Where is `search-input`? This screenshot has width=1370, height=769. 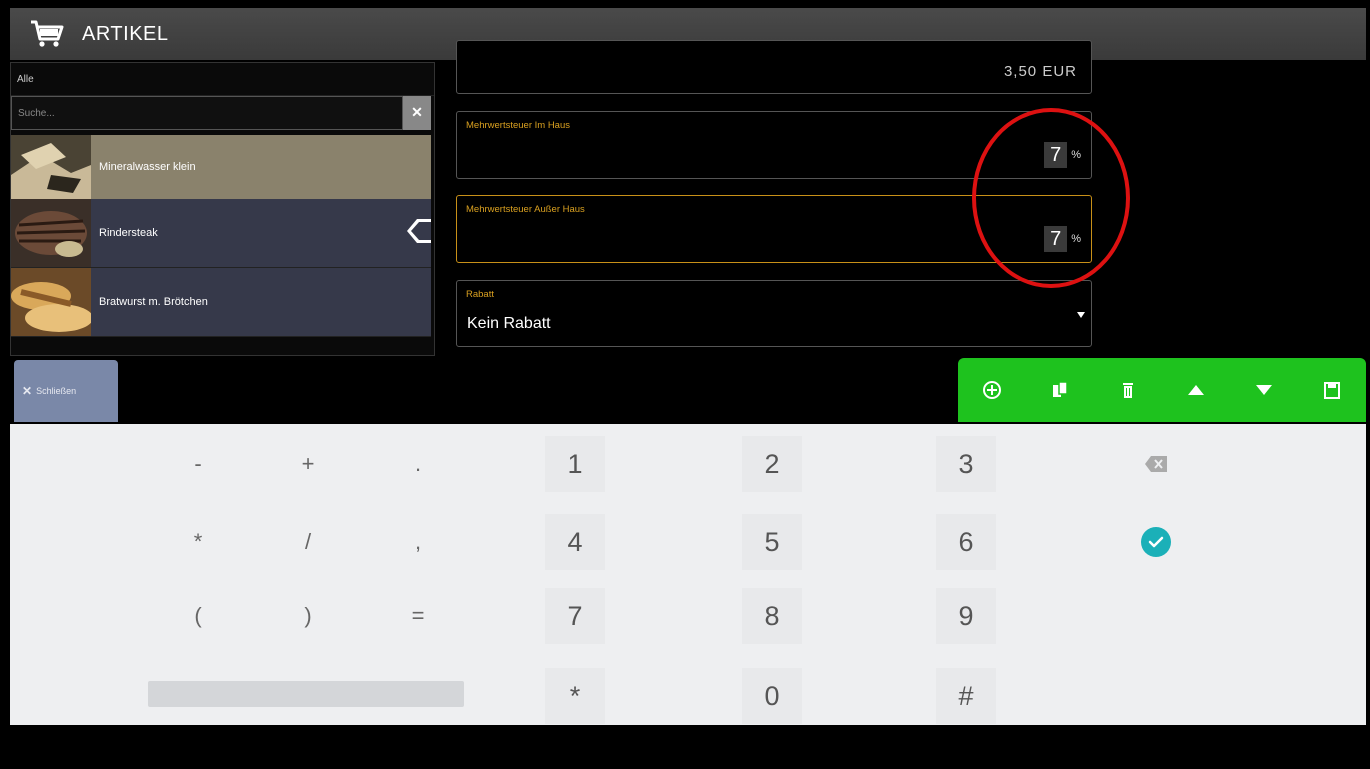 search-input is located at coordinates (207, 113).